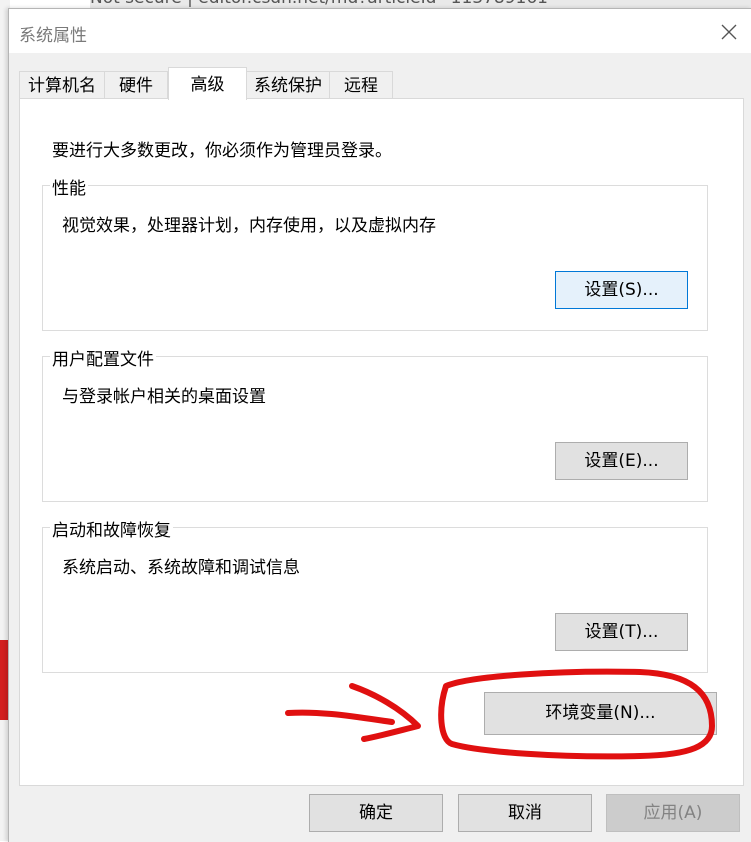  I want to click on close-icon, so click(729, 32).